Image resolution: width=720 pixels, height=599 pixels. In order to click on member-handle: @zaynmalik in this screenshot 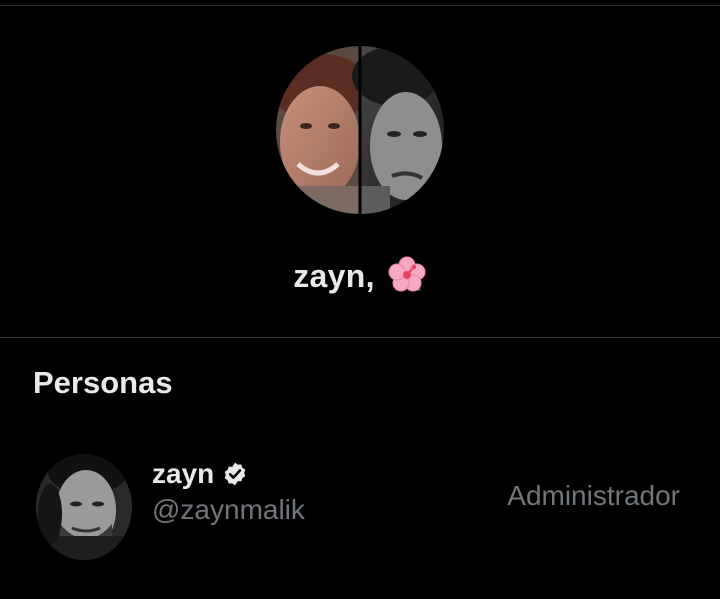, I will do `click(228, 509)`.